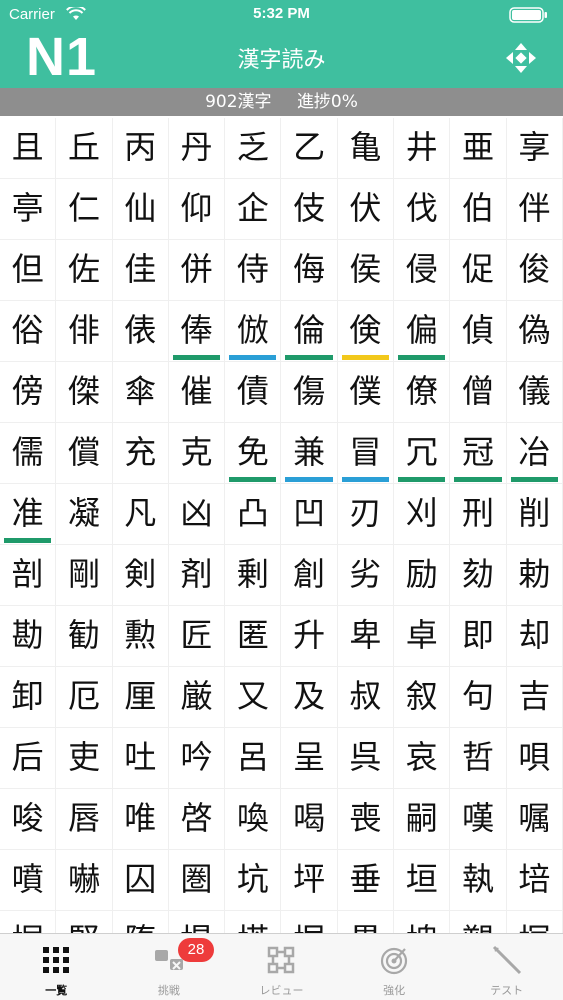 The width and height of the screenshot is (563, 1000). I want to click on kanji-cell: 刃, so click(366, 514).